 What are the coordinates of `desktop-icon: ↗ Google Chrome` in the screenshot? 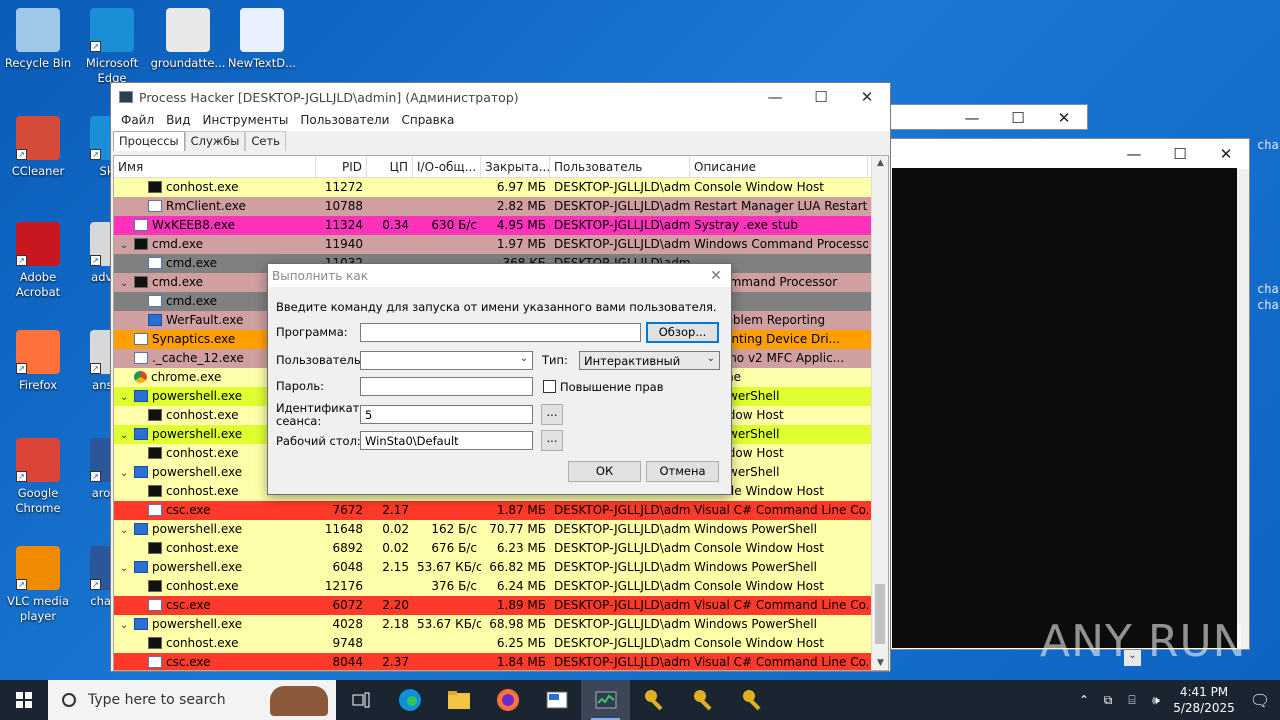 It's located at (38, 477).